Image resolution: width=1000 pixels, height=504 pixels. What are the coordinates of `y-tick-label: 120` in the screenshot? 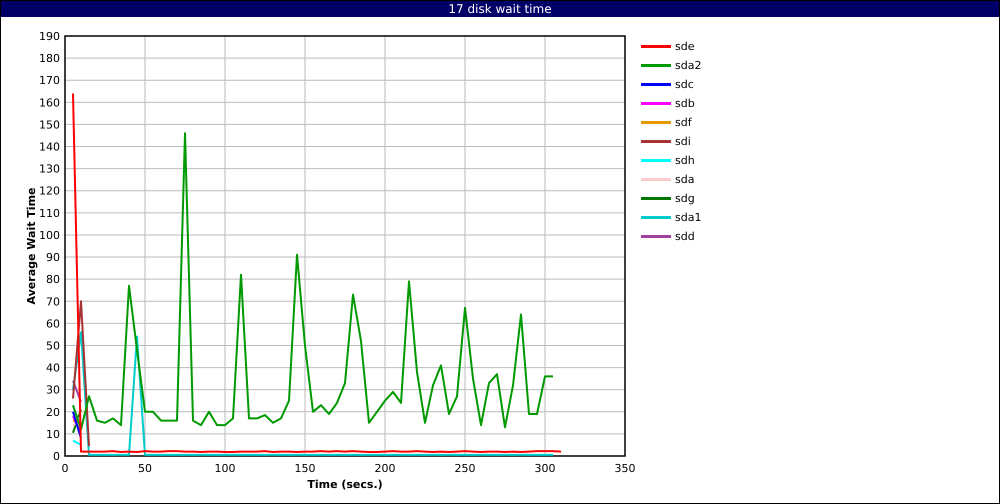 It's located at (49, 191).